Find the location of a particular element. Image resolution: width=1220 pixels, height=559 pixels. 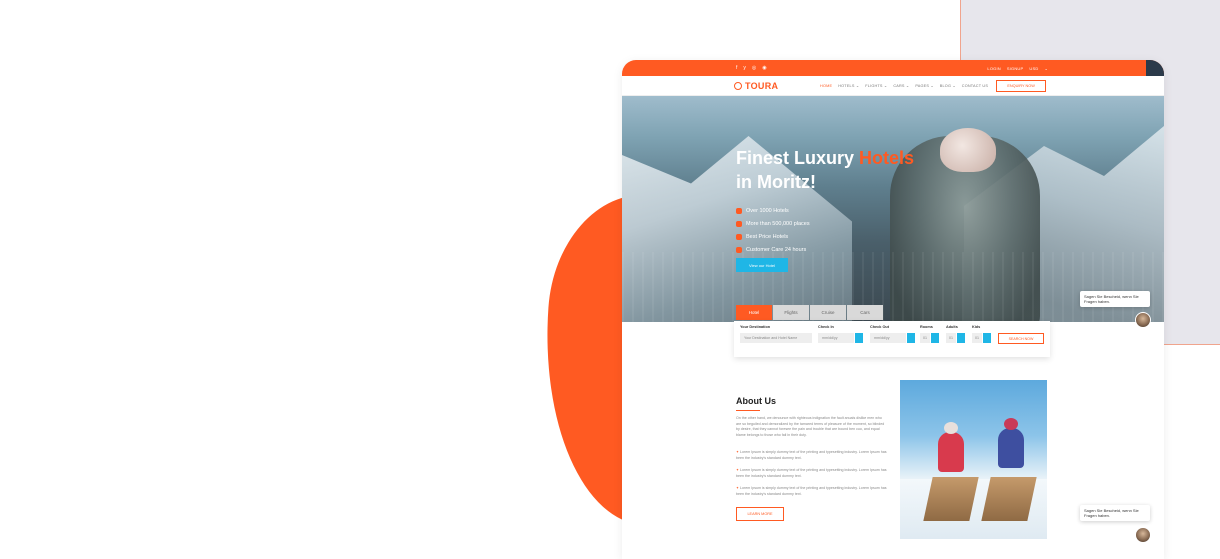

signup-link: SIGNUP is located at coordinates (1015, 68).